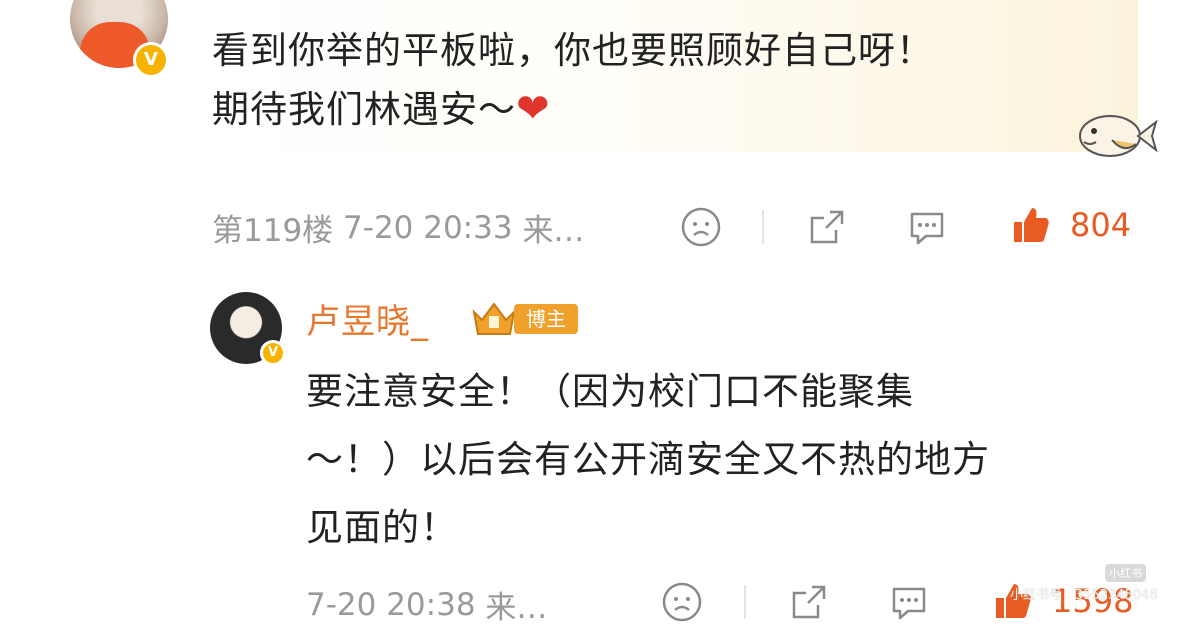 Image resolution: width=1180 pixels, height=634 pixels. What do you see at coordinates (364, 109) in the screenshot?
I see `comment-text-line2: 期待我们林遇安～` at bounding box center [364, 109].